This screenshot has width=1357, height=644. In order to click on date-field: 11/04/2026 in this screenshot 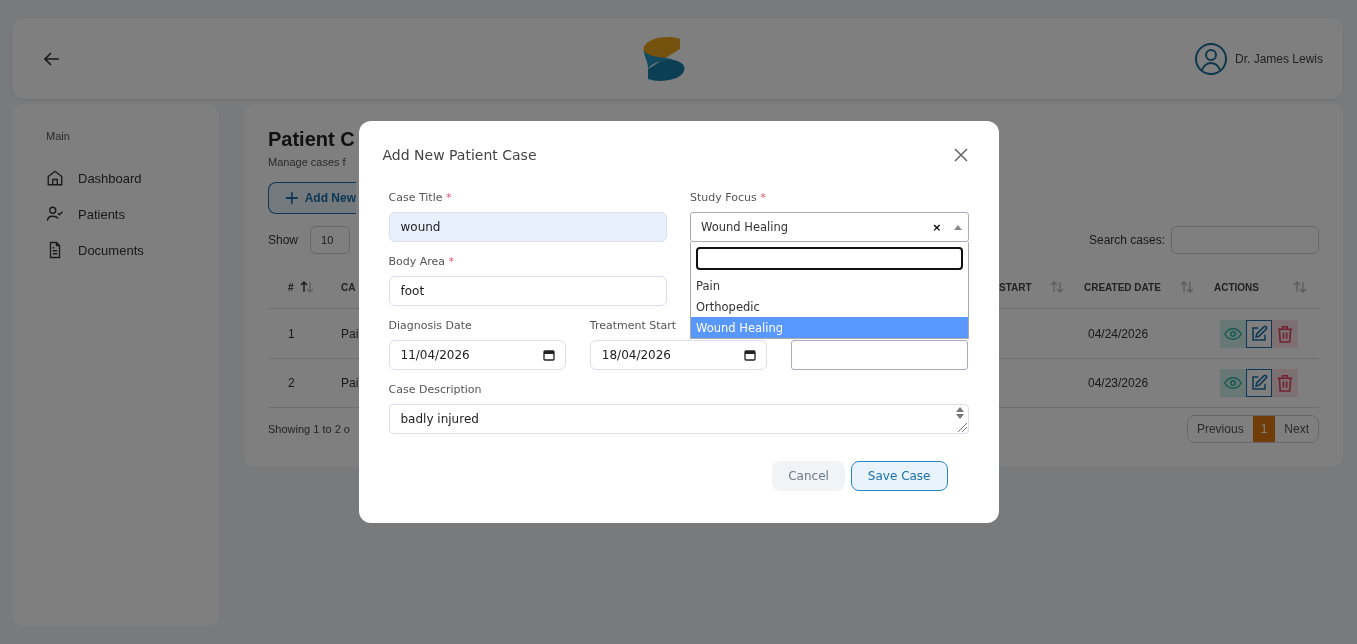, I will do `click(477, 355)`.